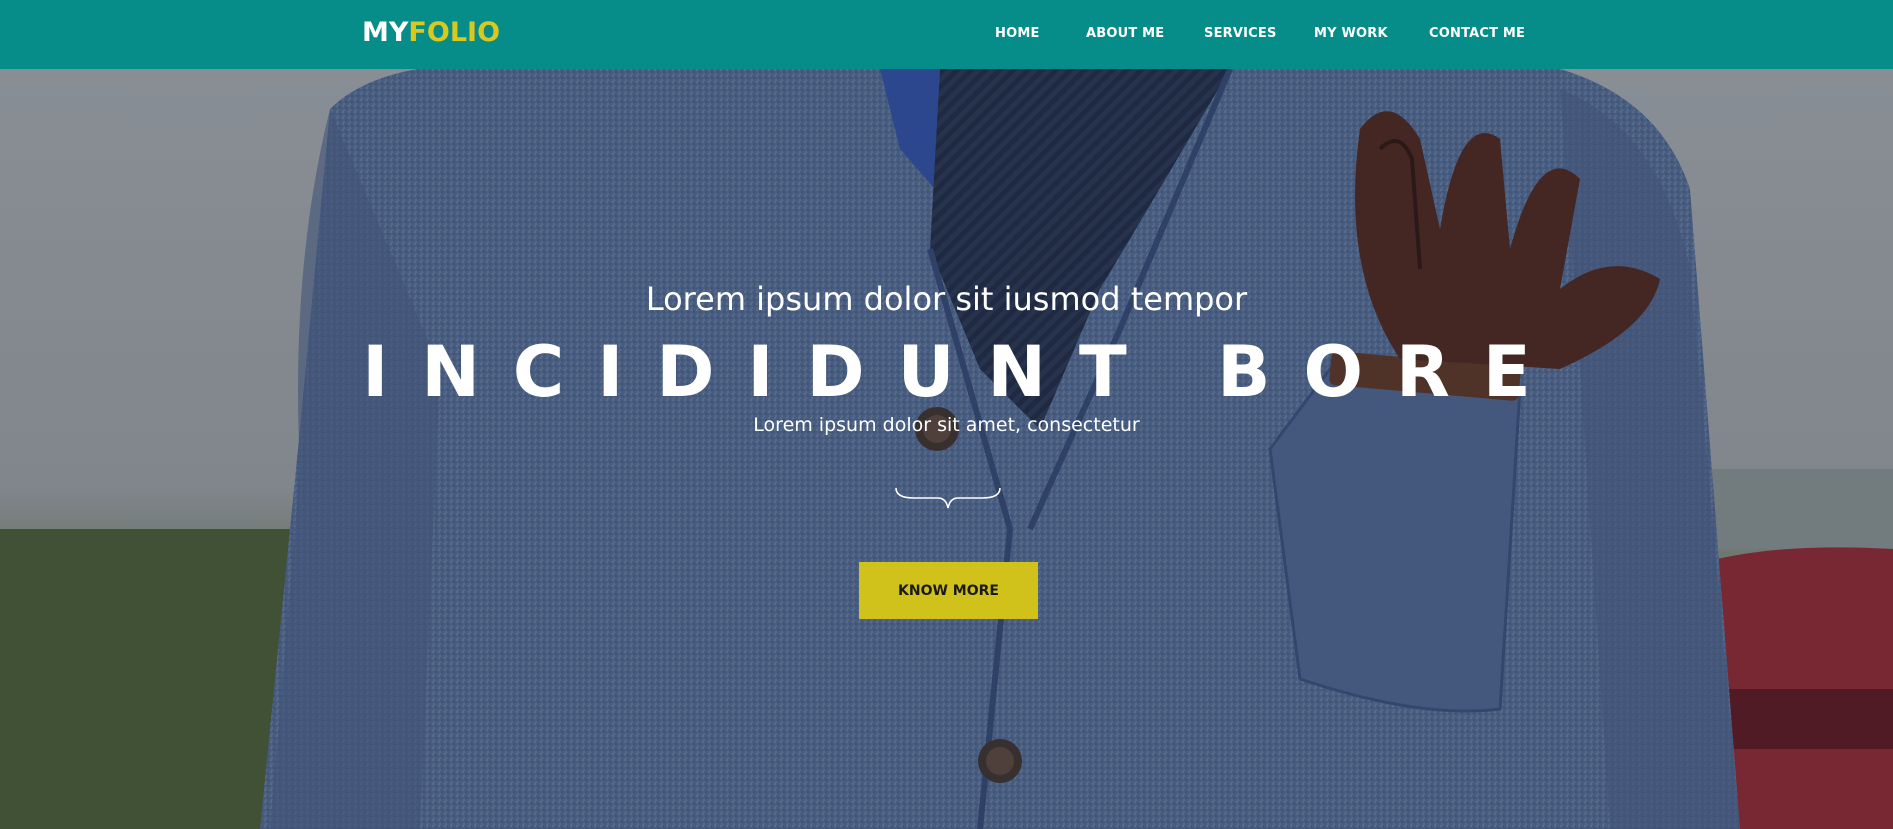 The height and width of the screenshot is (829, 1893). I want to click on hero-subtitle: Lorem ipsum dolor sit iusmod tempor, so click(946, 299).